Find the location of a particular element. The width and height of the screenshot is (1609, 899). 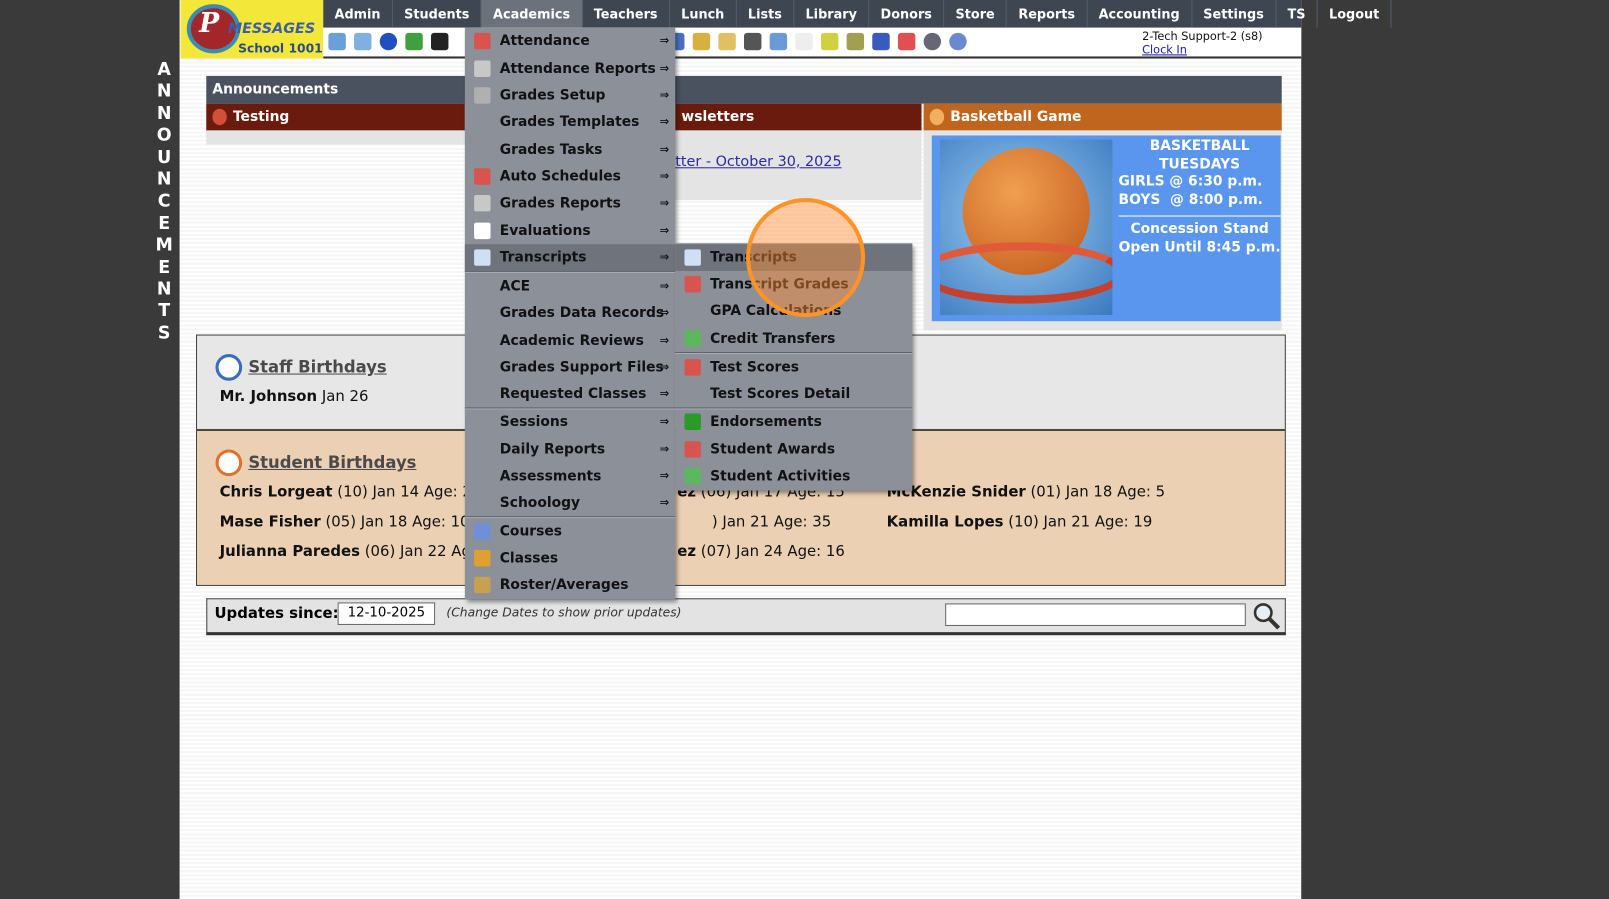

updates-date-input: 12-10-2025 is located at coordinates (386, 613).